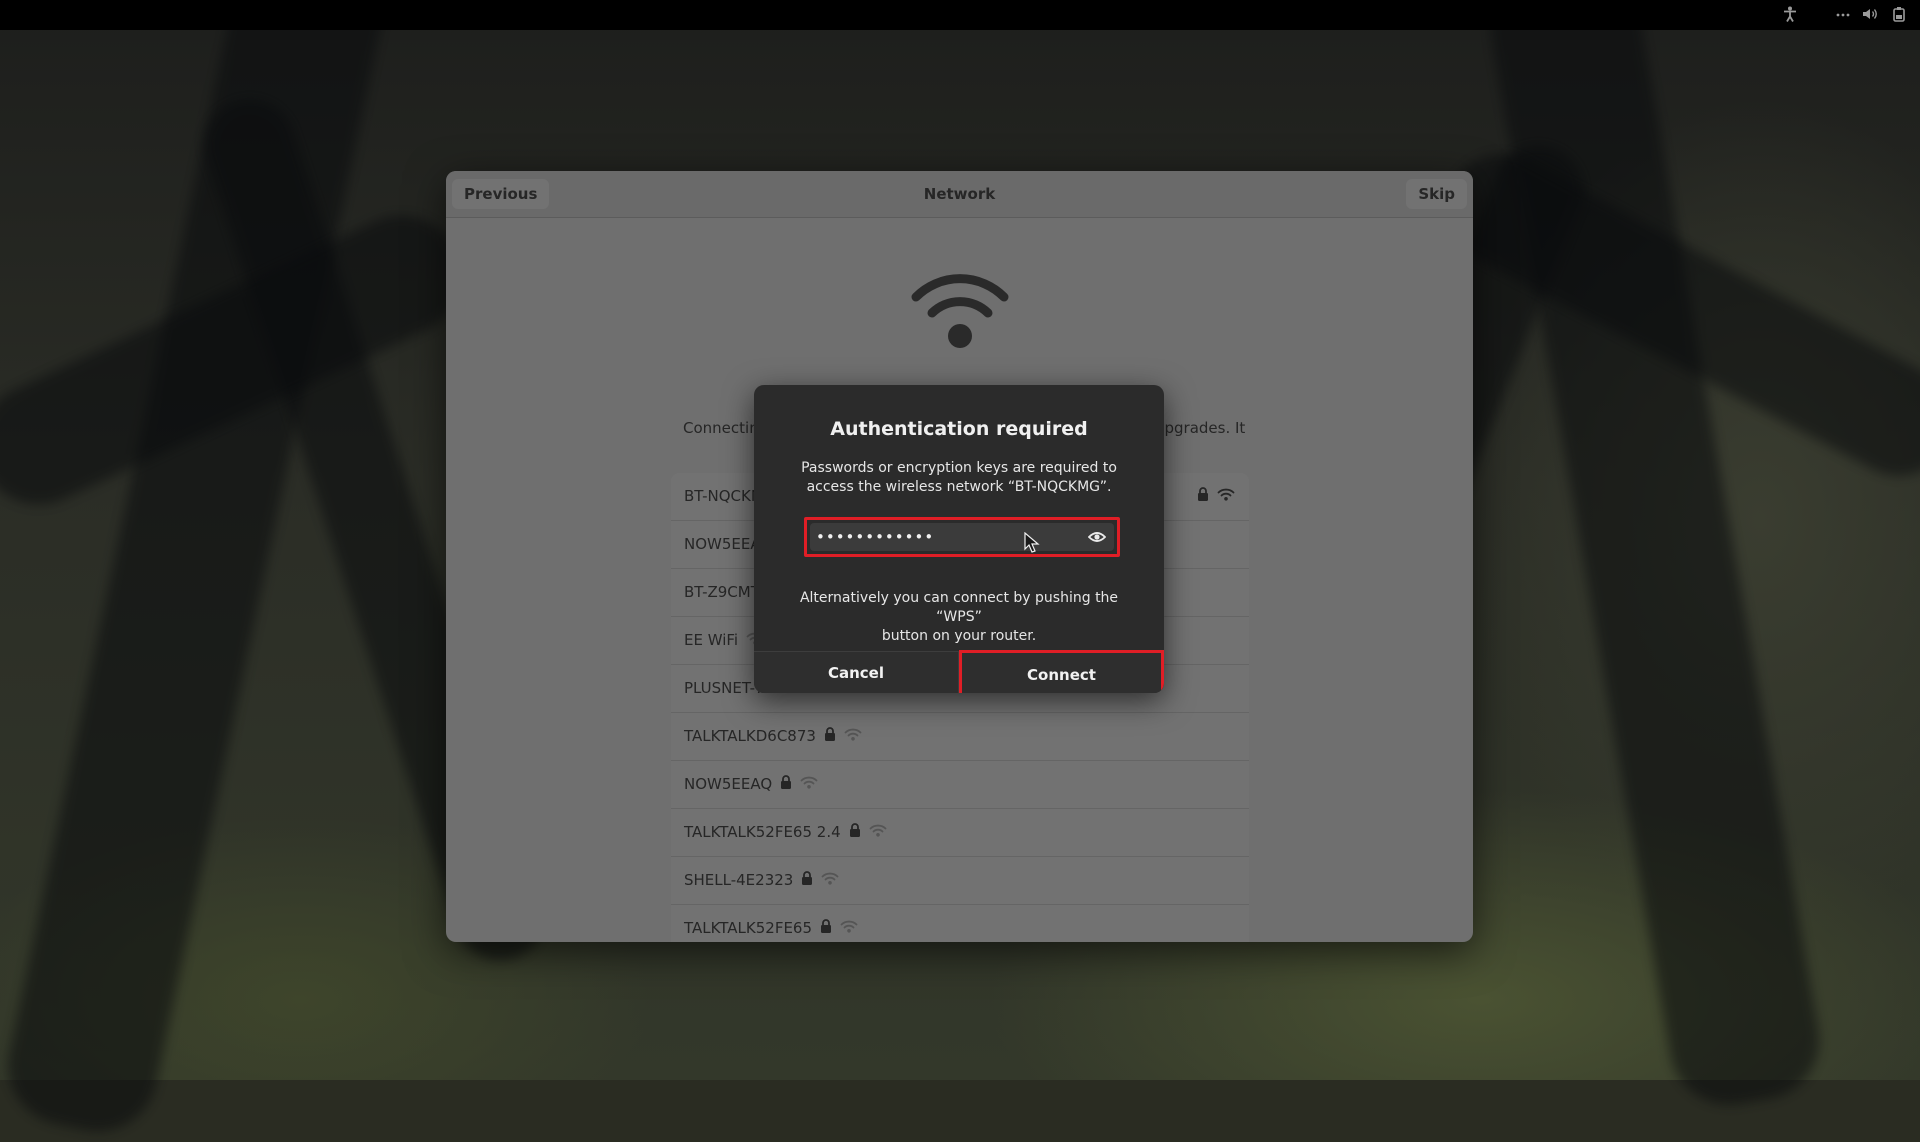  Describe the element at coordinates (959, 636) in the screenshot. I see `wps-hint-line: button on your router.` at that location.